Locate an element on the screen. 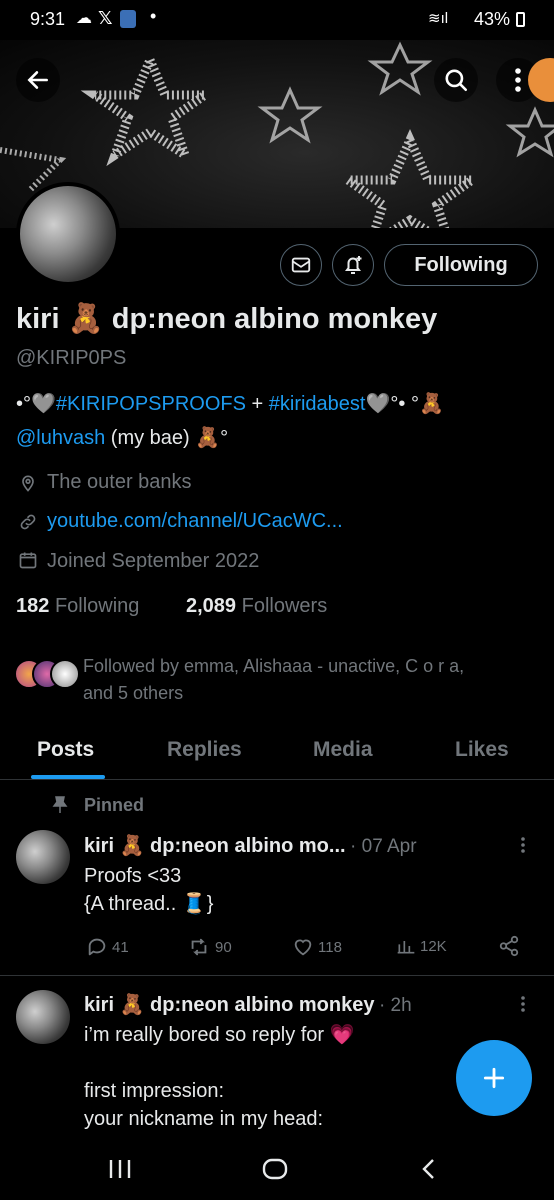  notifications-button is located at coordinates (353, 265).